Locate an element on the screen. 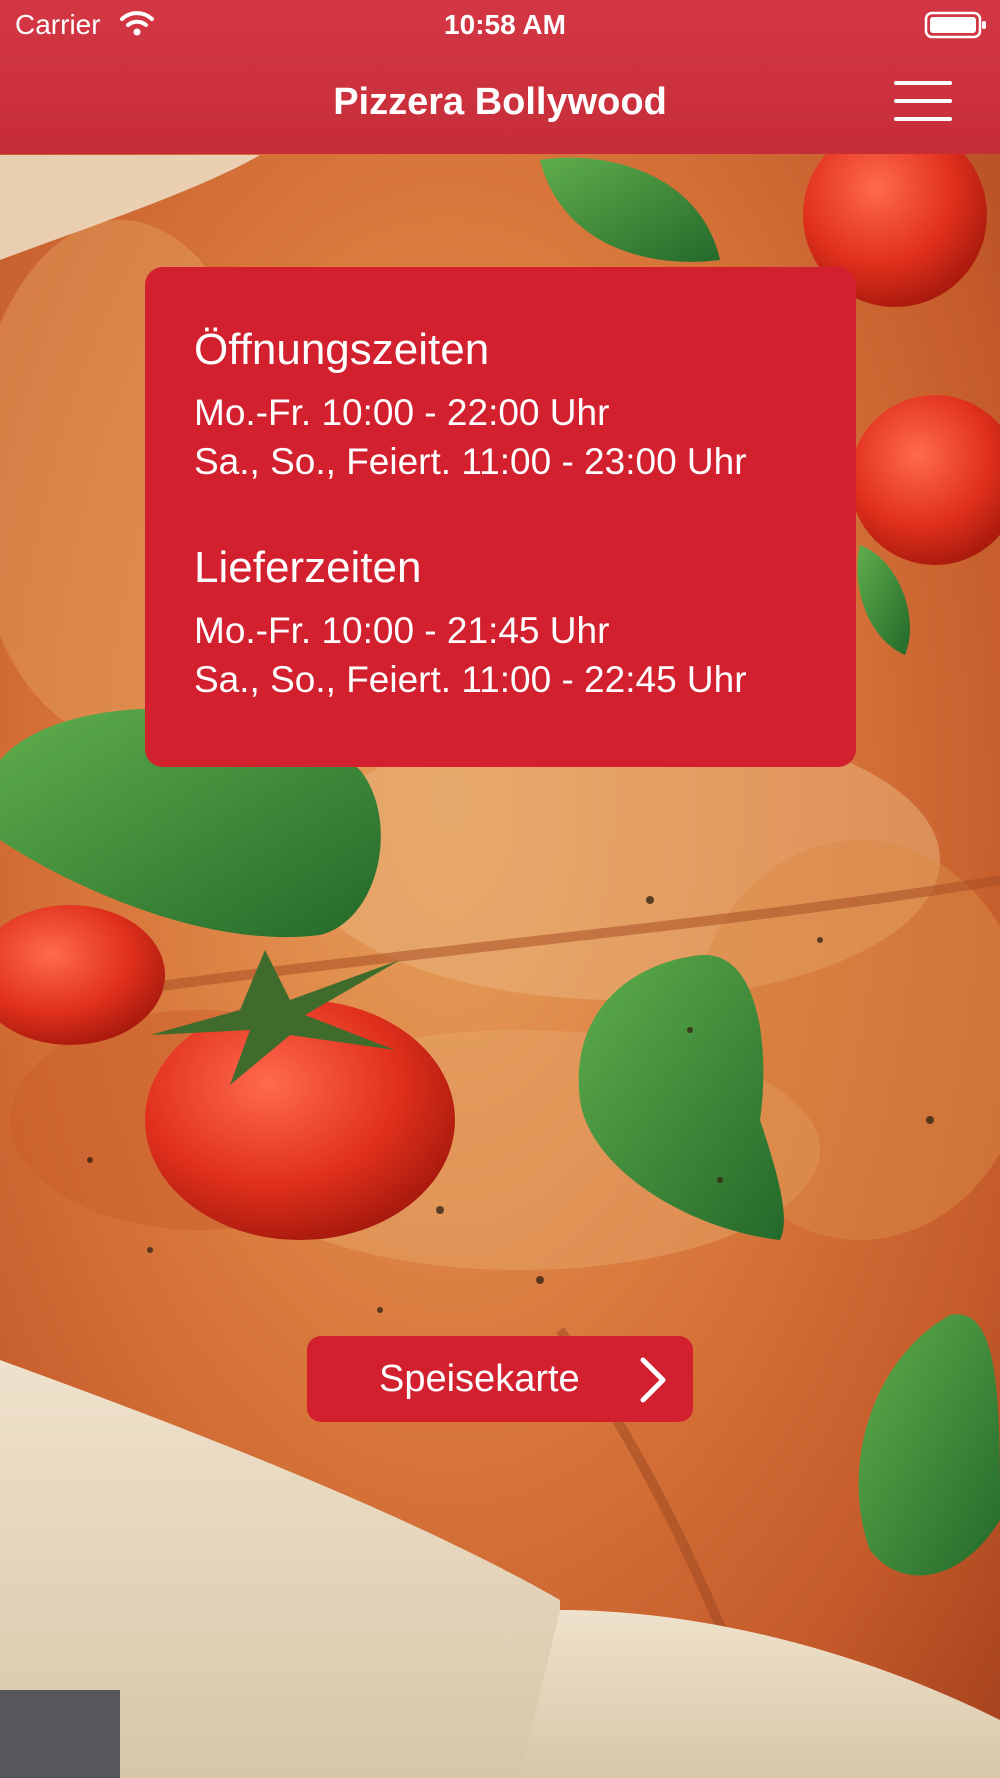 The image size is (1000, 1778). status-time: 10:58 AM is located at coordinates (505, 24).